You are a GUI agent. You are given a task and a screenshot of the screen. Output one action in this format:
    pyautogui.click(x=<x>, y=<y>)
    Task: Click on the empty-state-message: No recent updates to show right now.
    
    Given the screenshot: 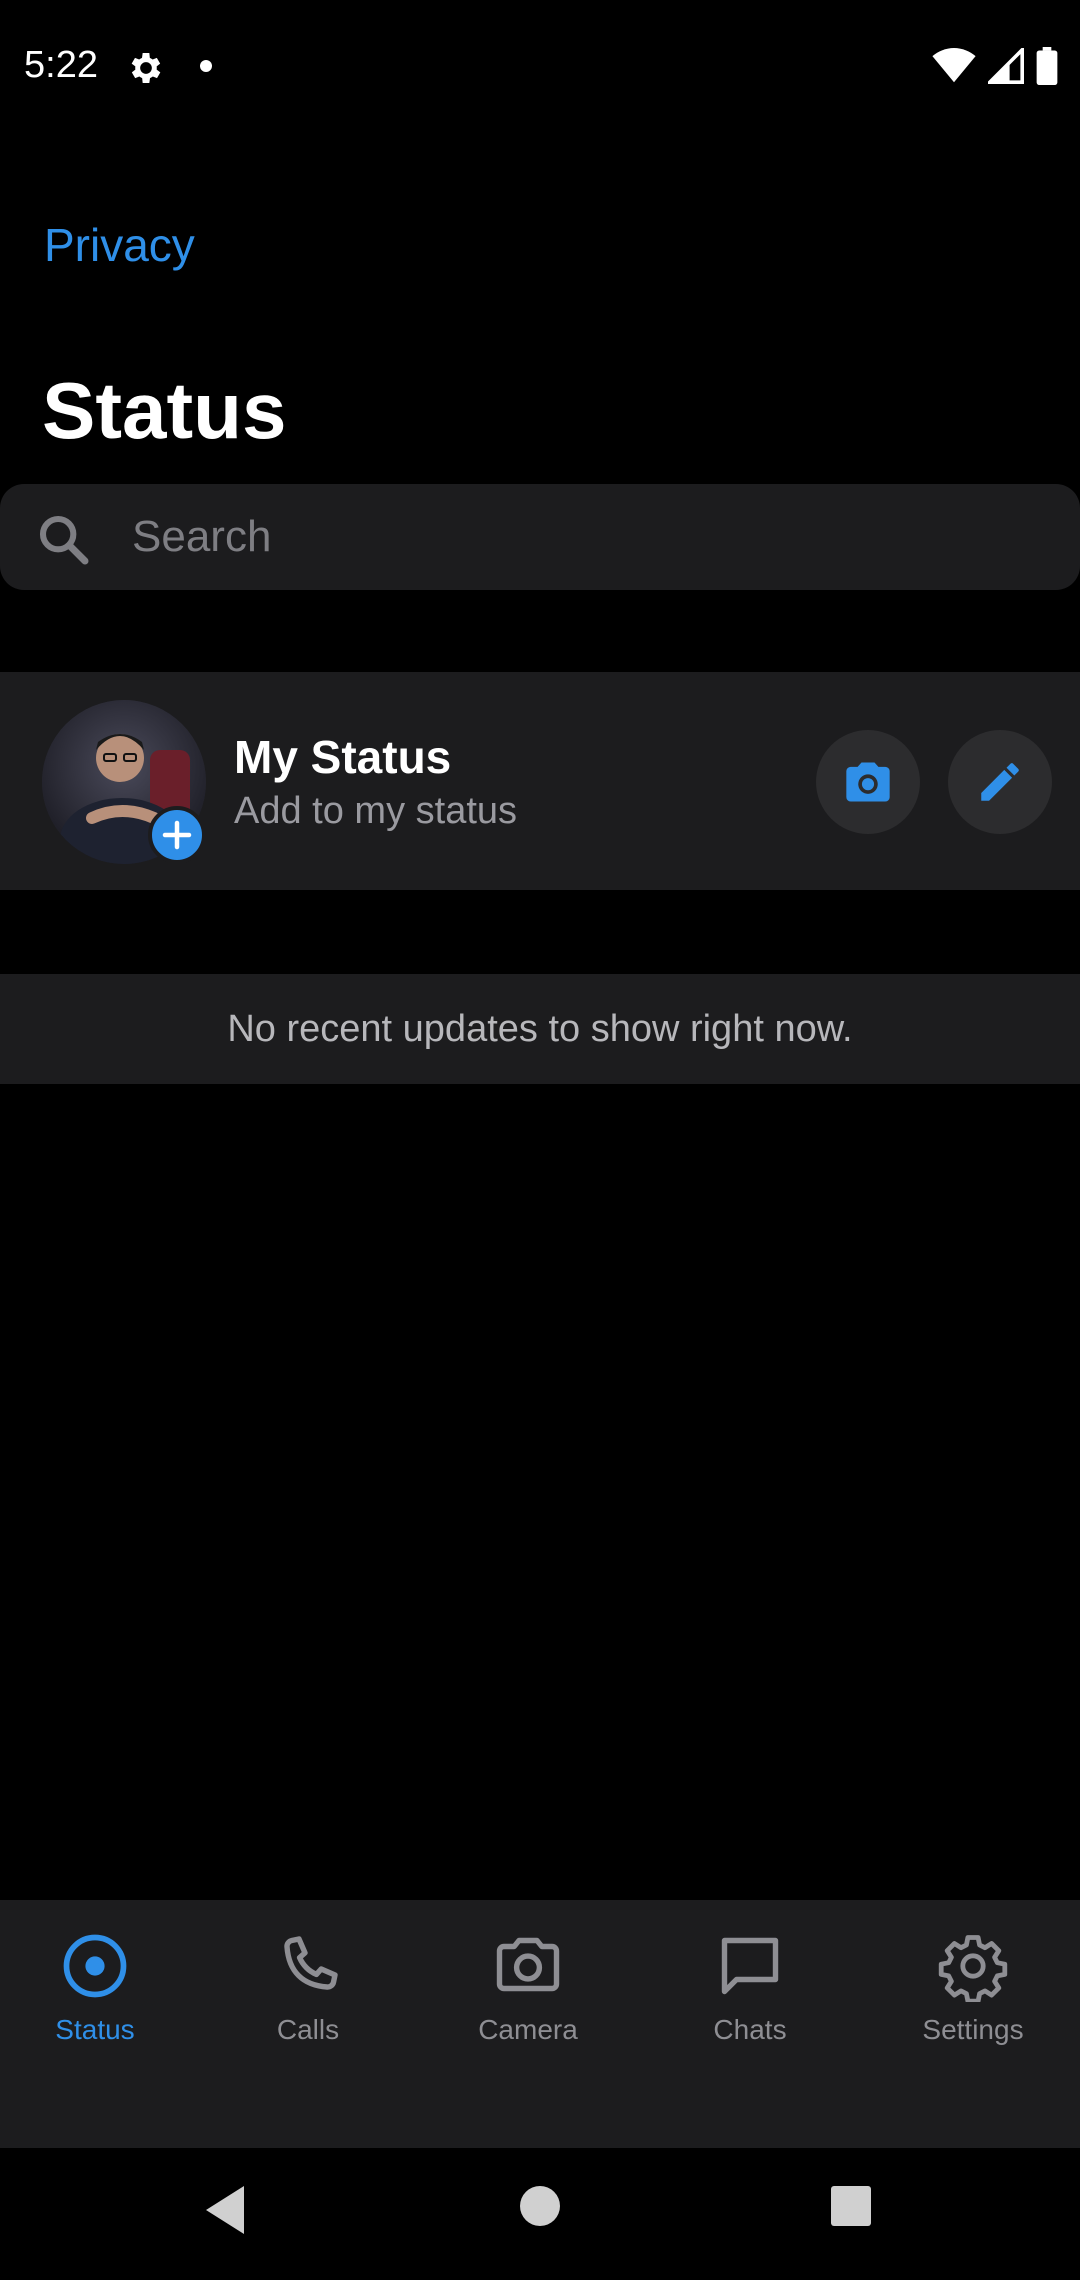 What is the action you would take?
    pyautogui.click(x=540, y=1028)
    